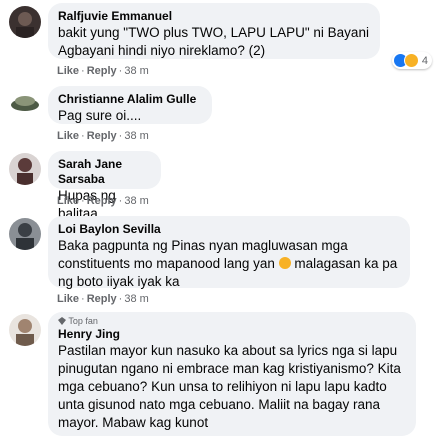 The image size is (445, 436). What do you see at coordinates (424, 60) in the screenshot?
I see `reaction-count: 4` at bounding box center [424, 60].